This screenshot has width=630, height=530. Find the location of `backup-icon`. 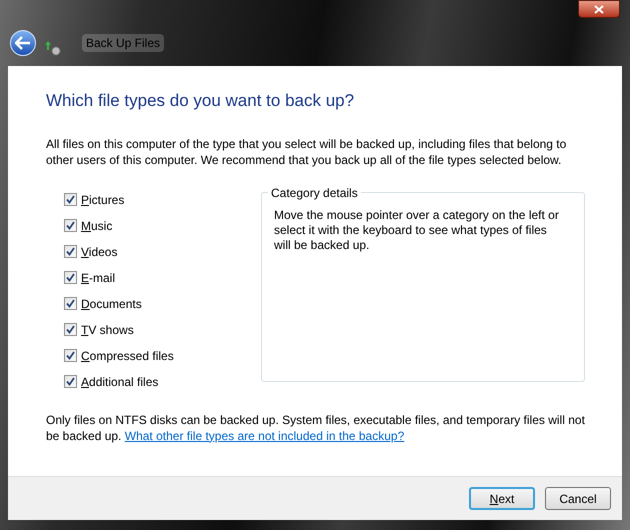

backup-icon is located at coordinates (53, 48).